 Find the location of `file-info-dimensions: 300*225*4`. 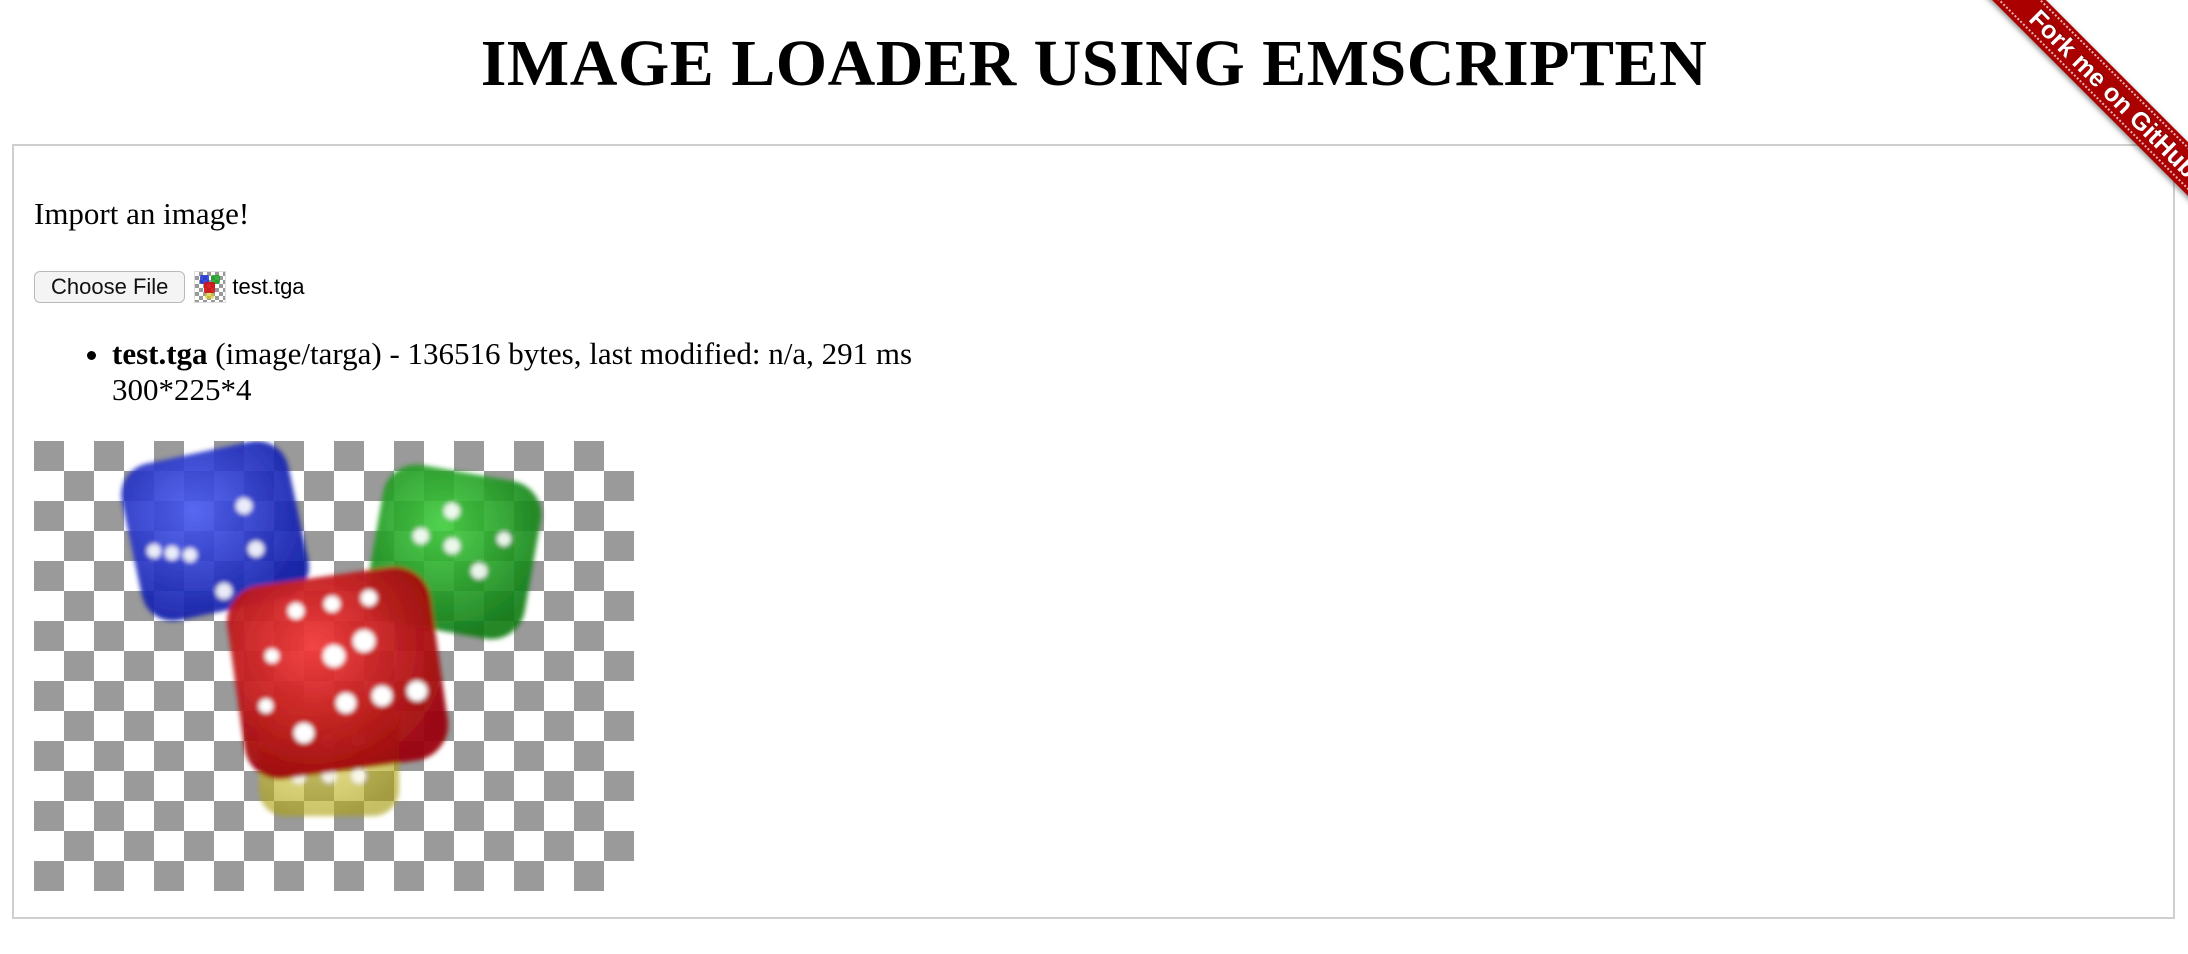

file-info-dimensions: 300*225*4 is located at coordinates (182, 389).